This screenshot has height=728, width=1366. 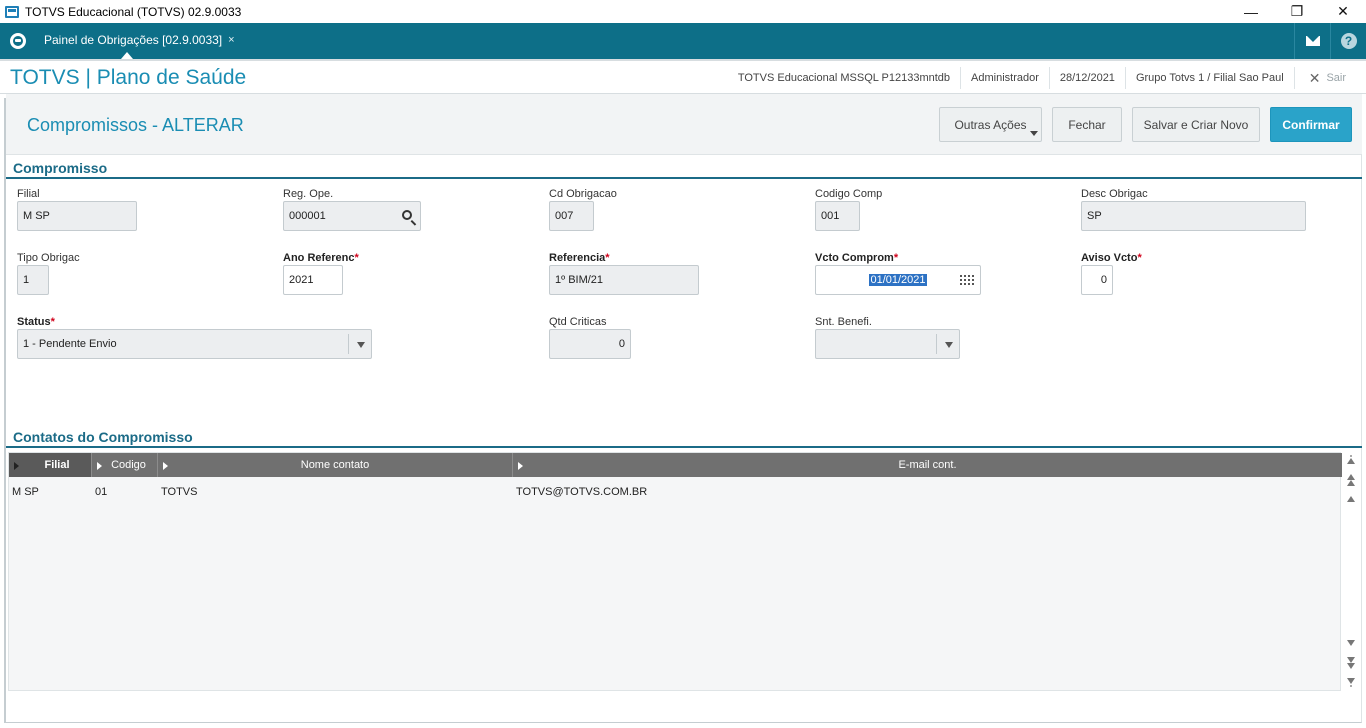 What do you see at coordinates (1193, 216) in the screenshot?
I see `desc-obrigac-field: SP` at bounding box center [1193, 216].